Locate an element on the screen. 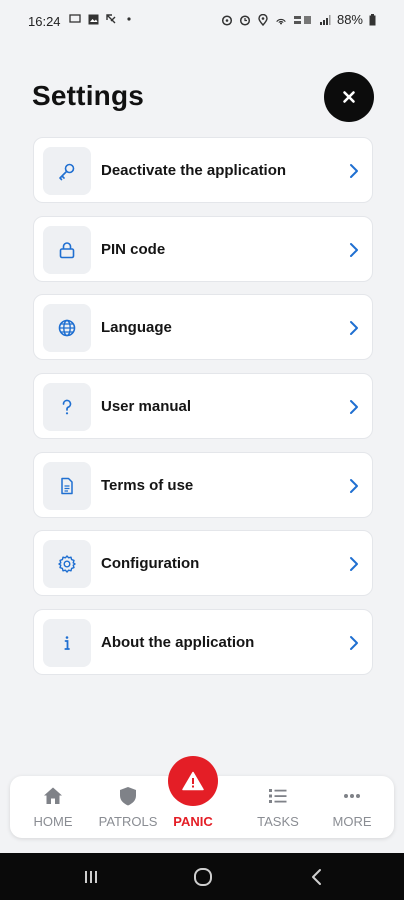  settings-item-terms-of-use: Terms of use is located at coordinates (203, 484).